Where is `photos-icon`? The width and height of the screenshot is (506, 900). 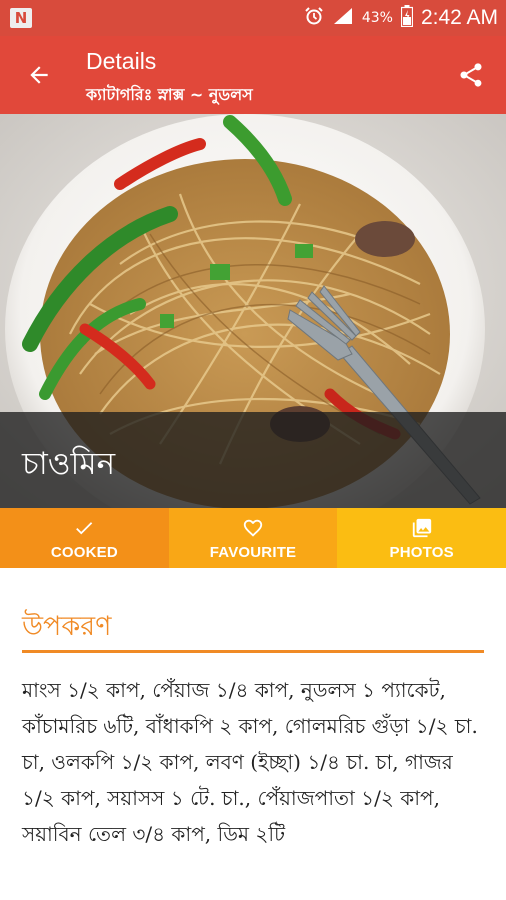
photos-icon is located at coordinates (422, 528).